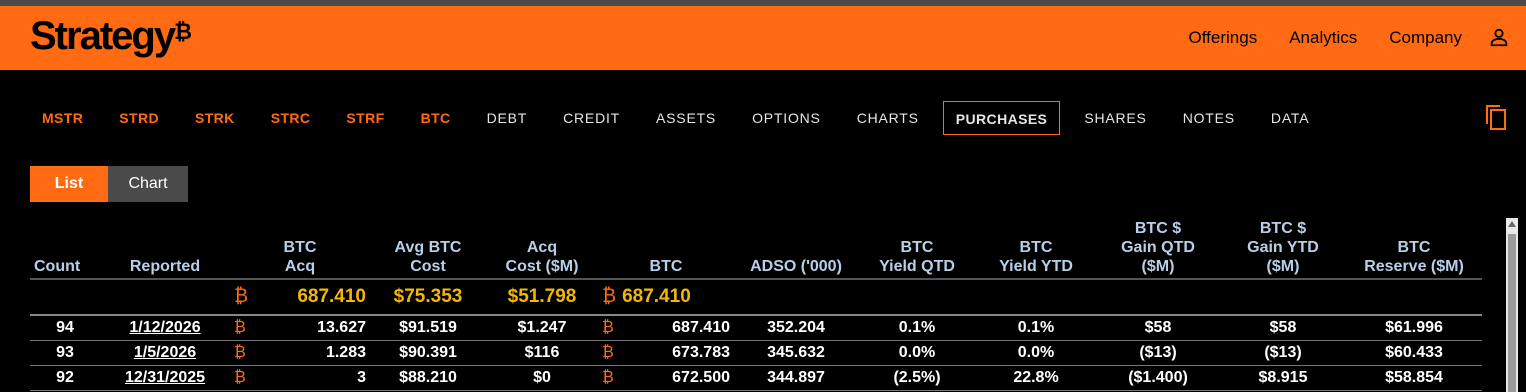 The width and height of the screenshot is (1526, 392). I want to click on btc-cell: ₿ 687.410, so click(666, 328).